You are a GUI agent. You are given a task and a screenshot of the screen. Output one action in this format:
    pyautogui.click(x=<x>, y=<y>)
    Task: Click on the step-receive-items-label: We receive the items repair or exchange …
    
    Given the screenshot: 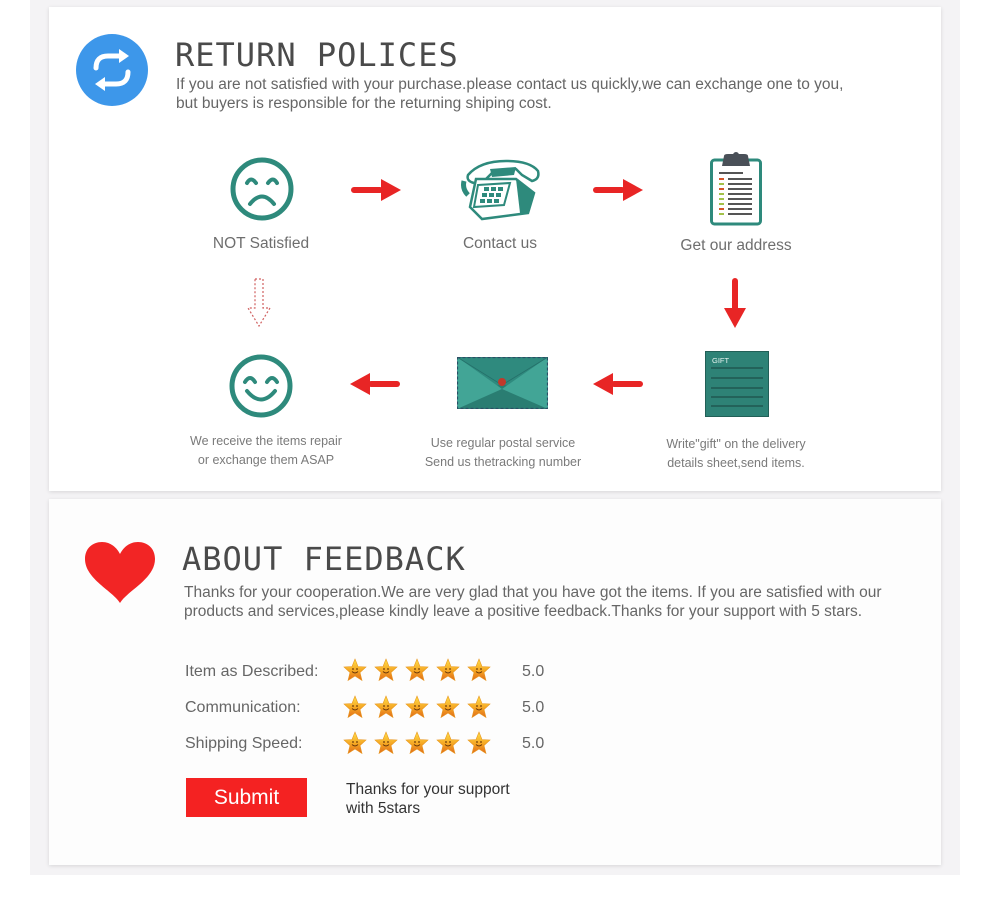 What is the action you would take?
    pyautogui.click(x=266, y=451)
    